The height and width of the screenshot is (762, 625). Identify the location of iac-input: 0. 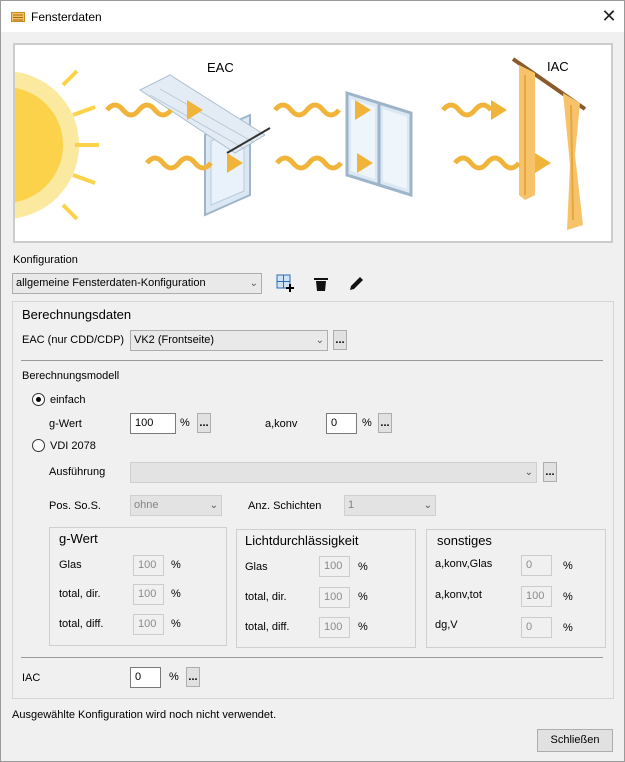
(145, 677).